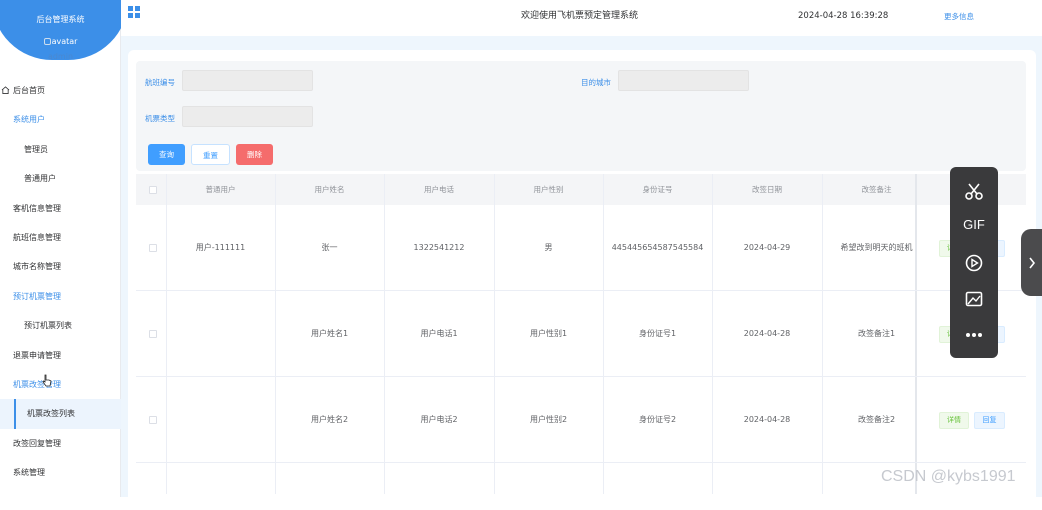 The image size is (1042, 510). What do you see at coordinates (40, 179) in the screenshot?
I see `sidebar-item-label: 普通用户` at bounding box center [40, 179].